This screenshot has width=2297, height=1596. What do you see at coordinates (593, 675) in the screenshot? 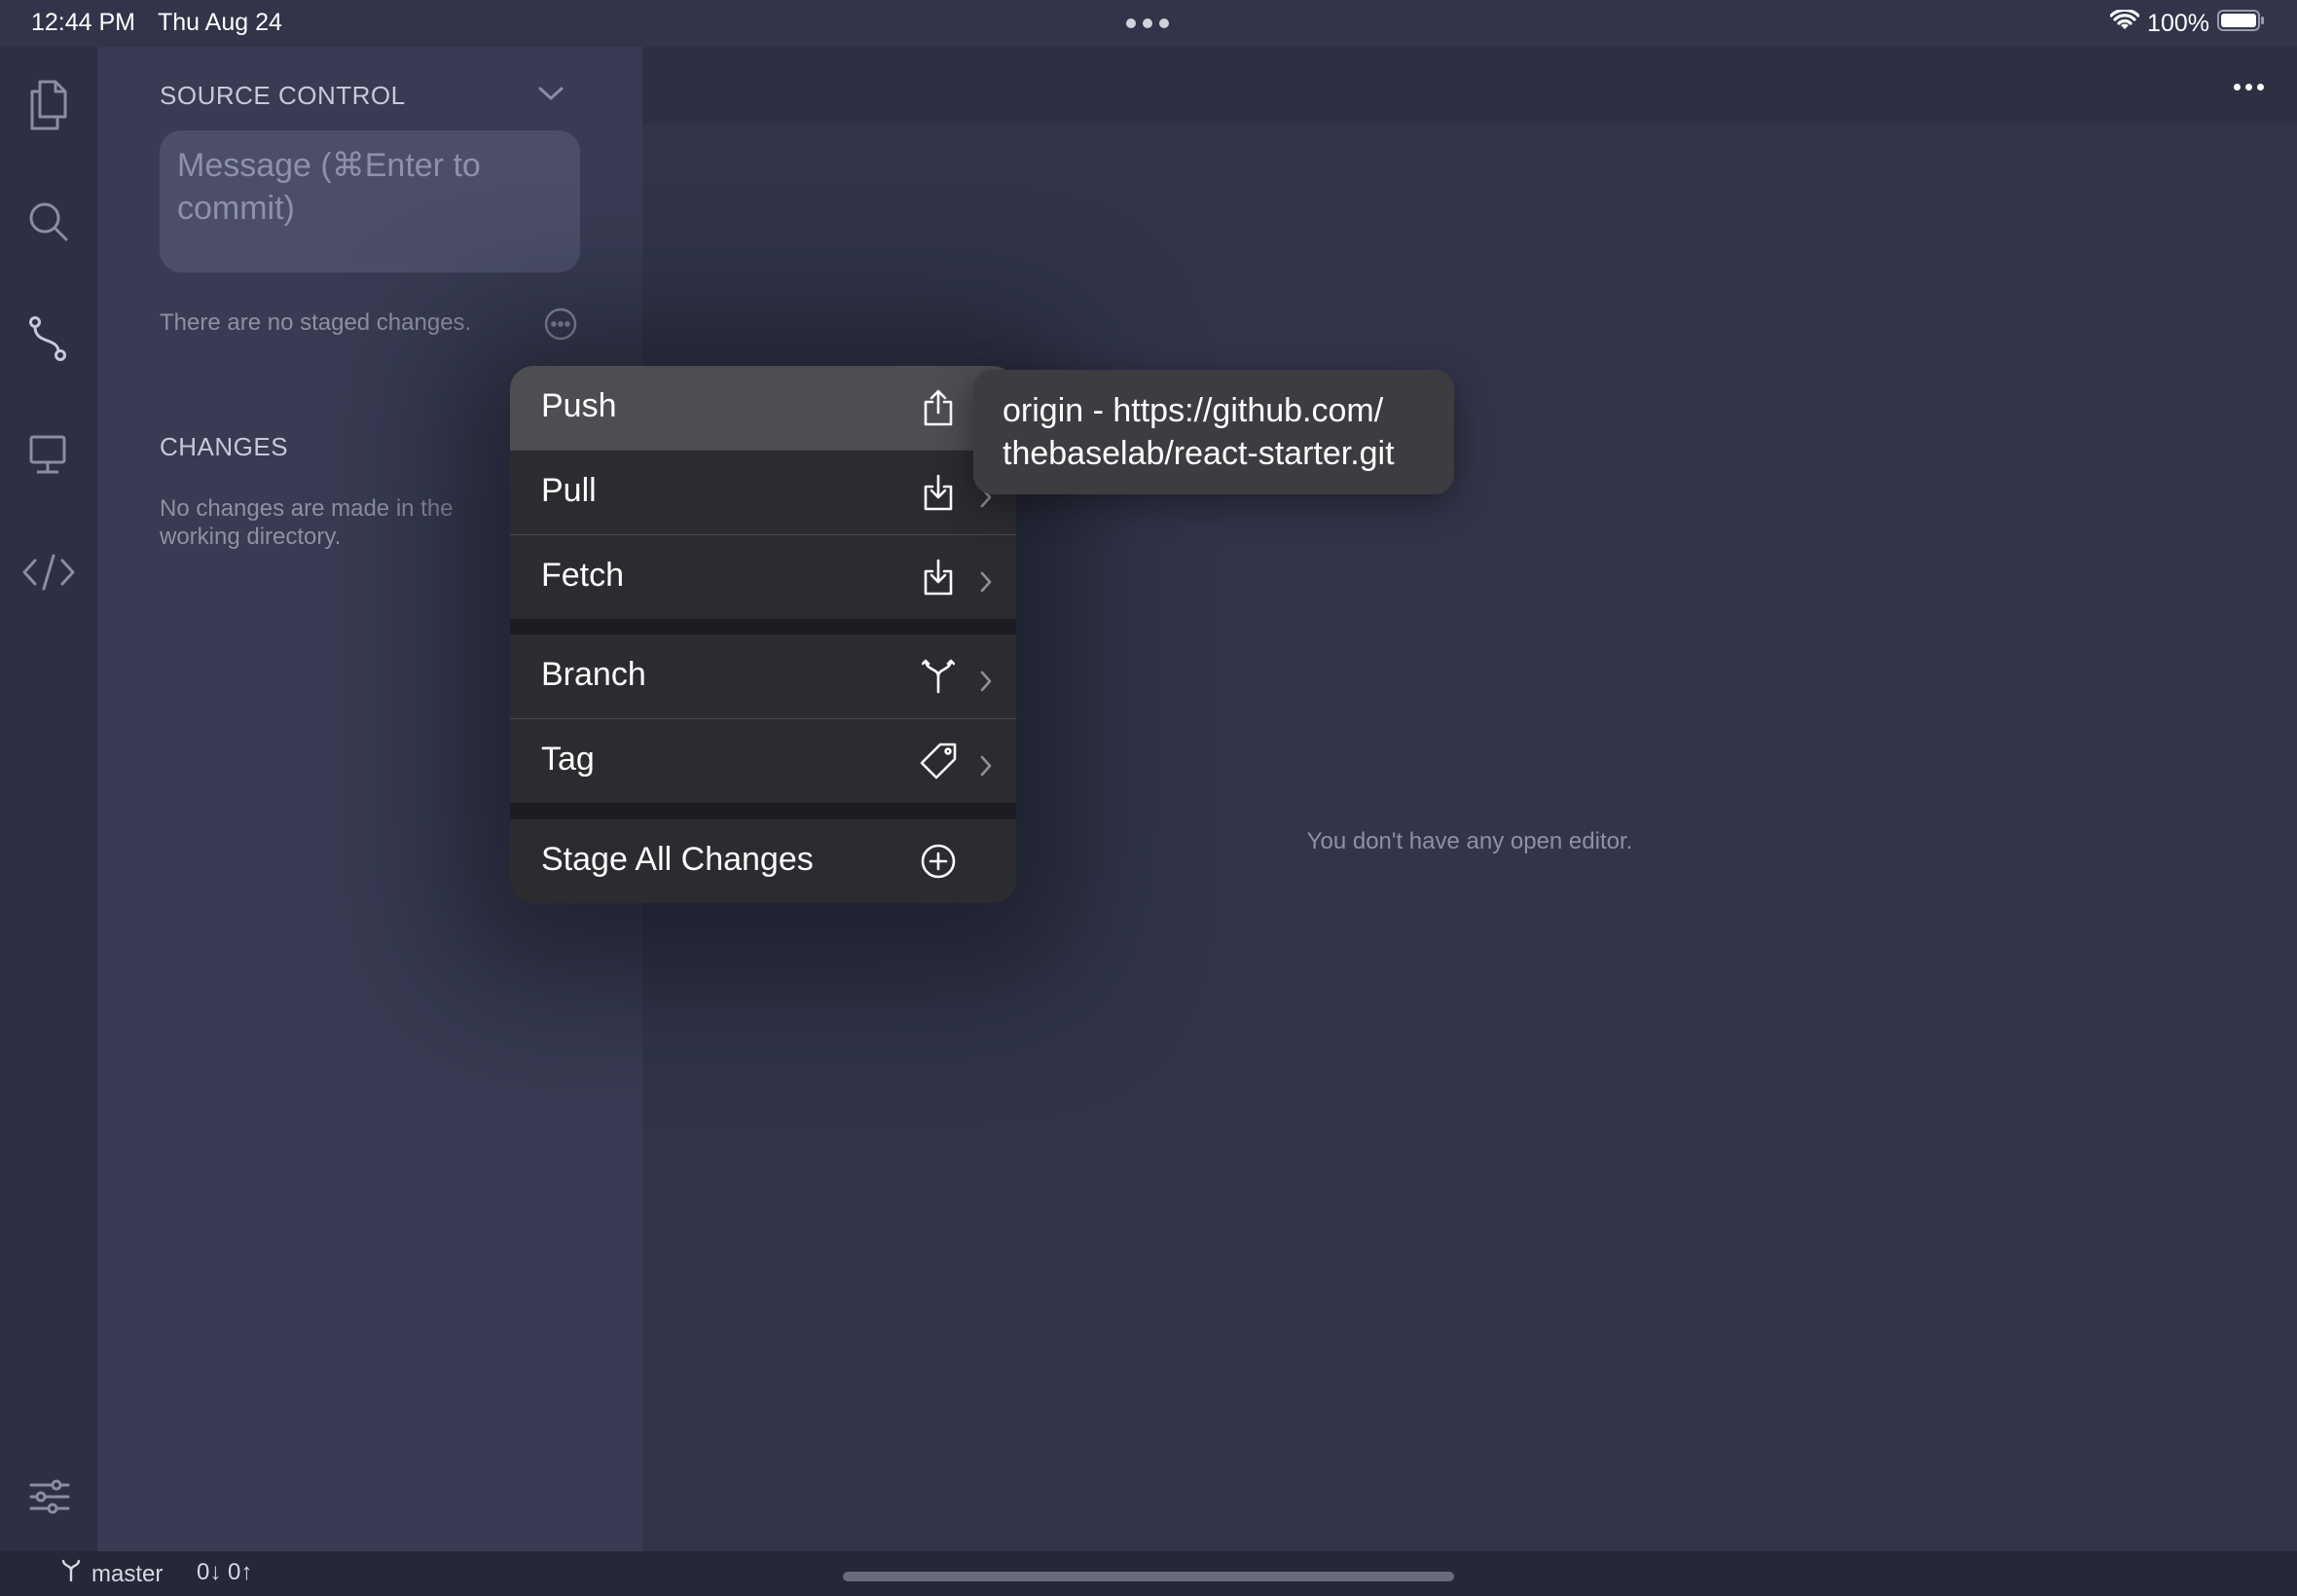
I see `menu-item-label: Branch` at bounding box center [593, 675].